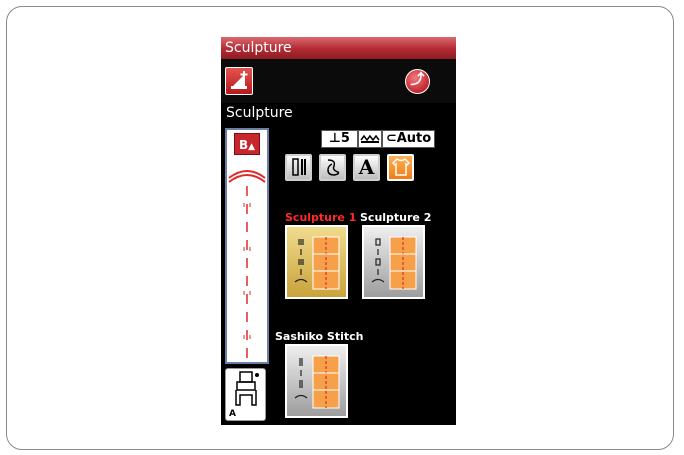 This screenshot has height=455, width=684. I want to click on top-toolbar: ⤴, so click(338, 81).